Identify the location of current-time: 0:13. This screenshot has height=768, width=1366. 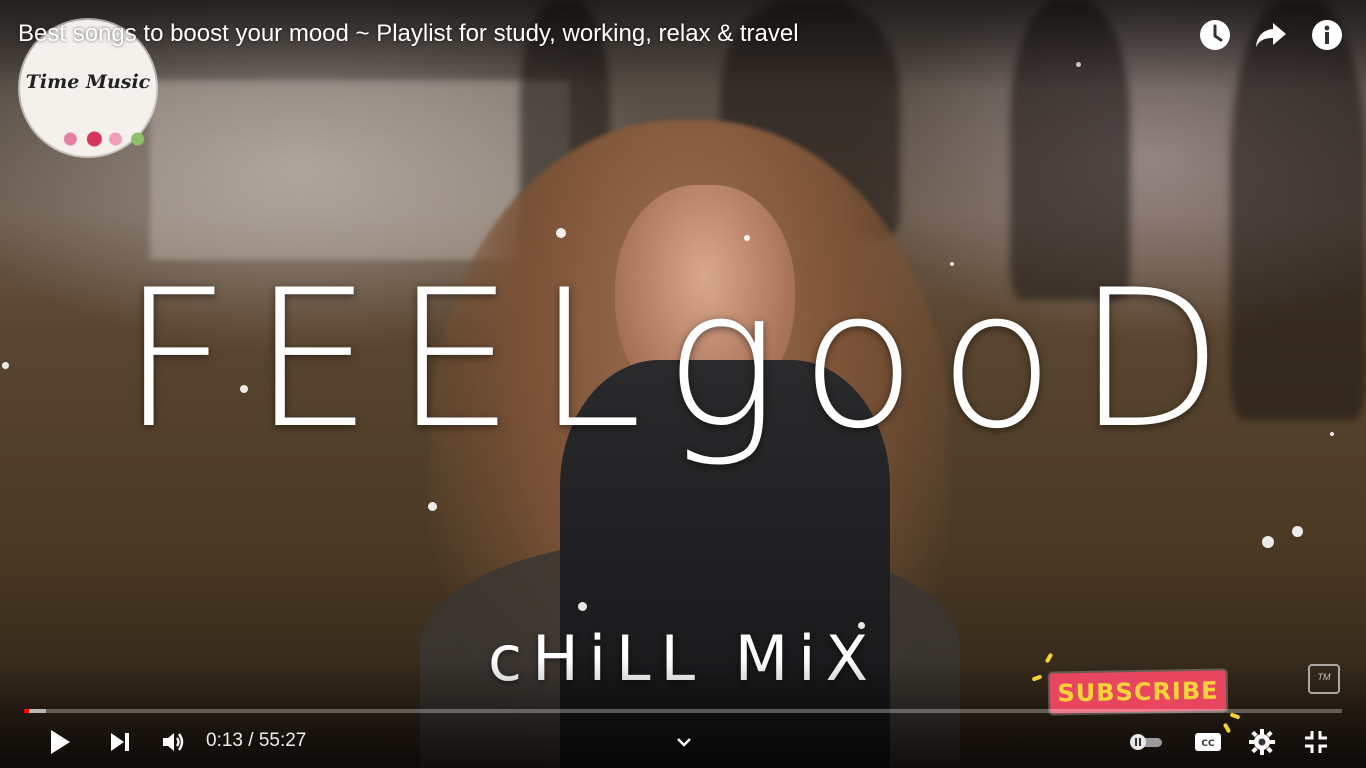
(224, 740).